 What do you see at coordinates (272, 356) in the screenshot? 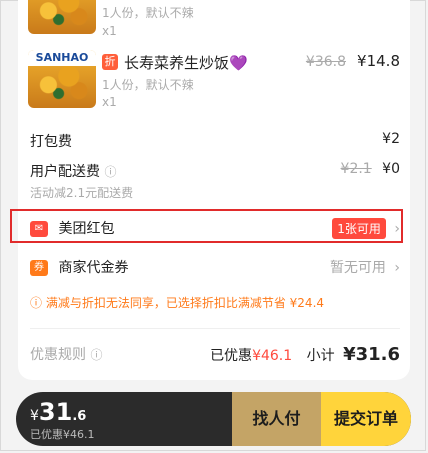
I see `discount-value: ¥46.1` at bounding box center [272, 356].